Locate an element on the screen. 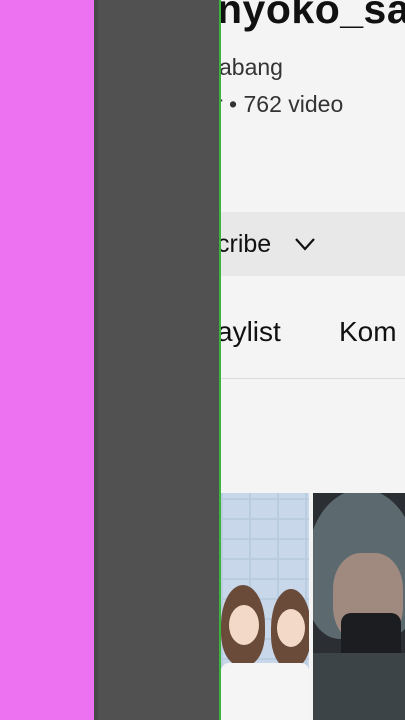  thumbnail-jacket is located at coordinates (359, 686).